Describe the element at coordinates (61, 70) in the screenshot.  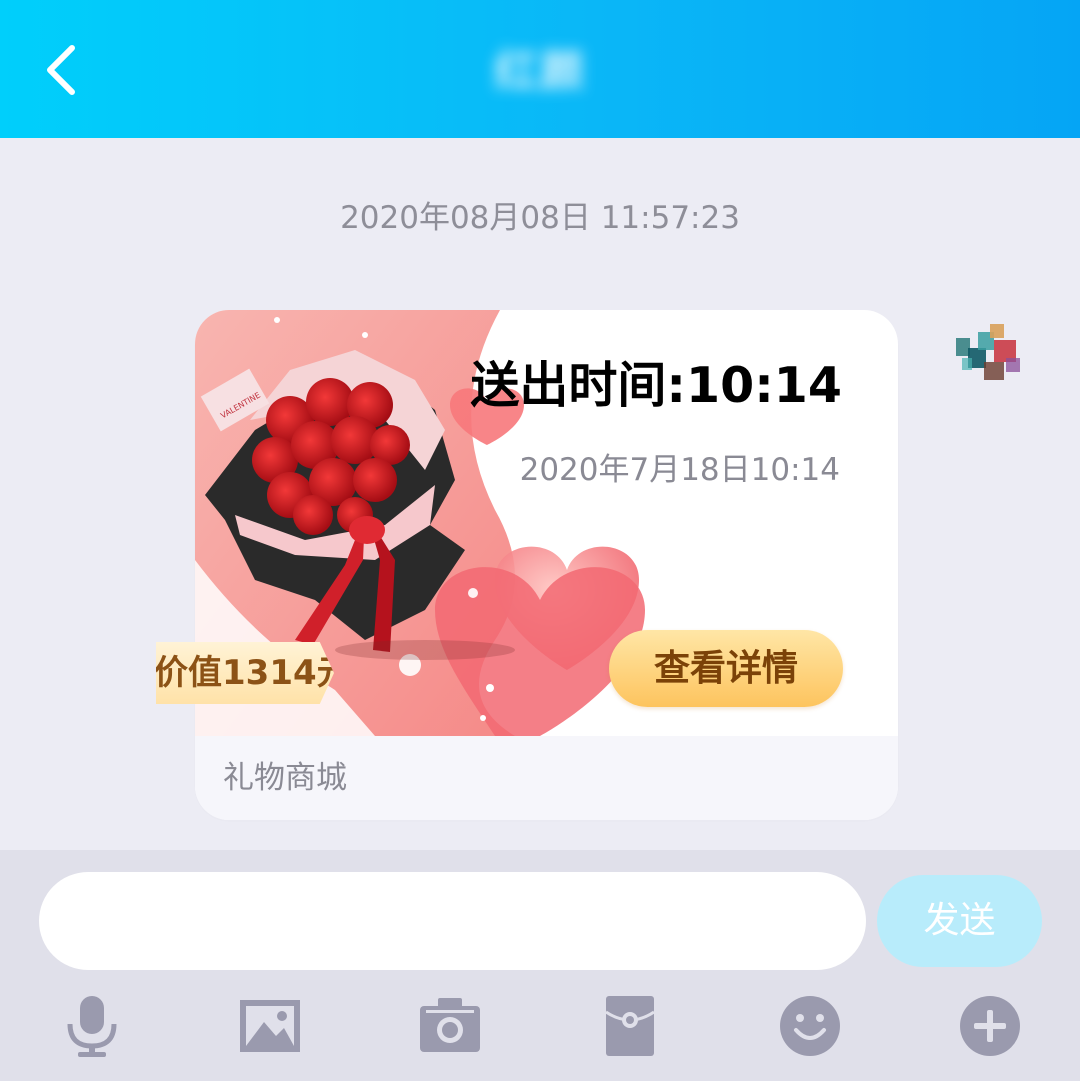
I see `chevron-left-icon` at that location.